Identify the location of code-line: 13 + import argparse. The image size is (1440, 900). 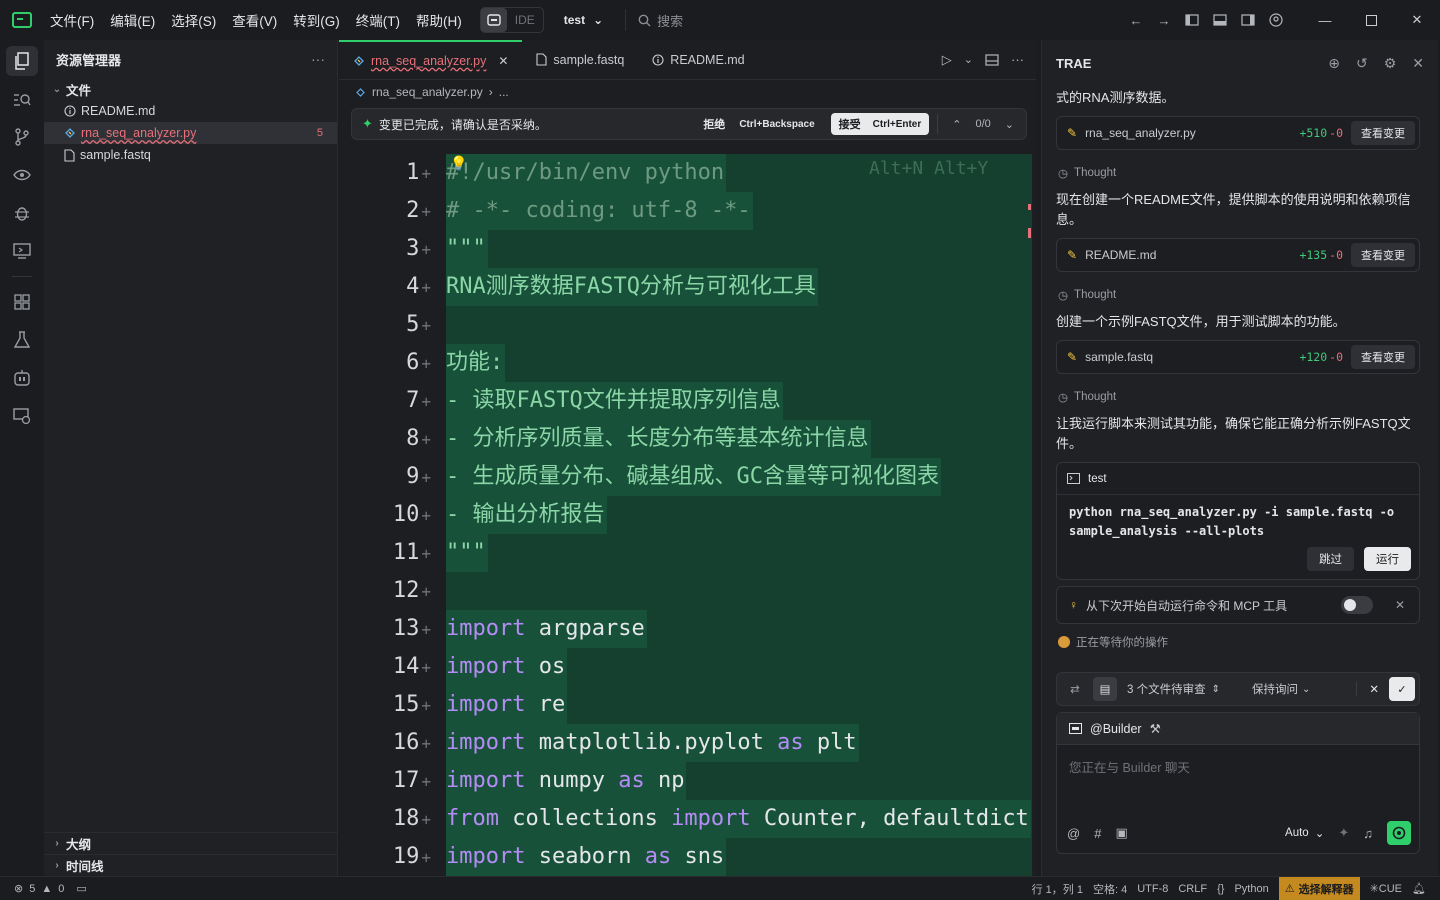
(687, 629).